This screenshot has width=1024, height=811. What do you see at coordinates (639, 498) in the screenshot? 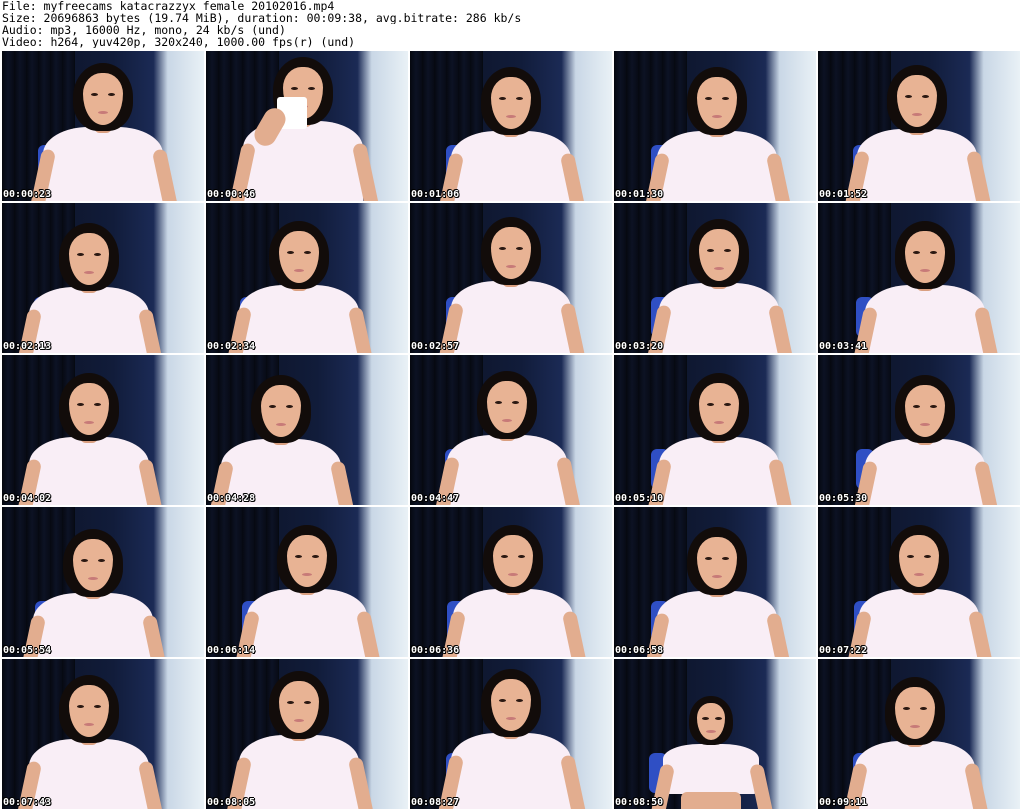
I see `frame-timestamp: 00:05:10` at bounding box center [639, 498].